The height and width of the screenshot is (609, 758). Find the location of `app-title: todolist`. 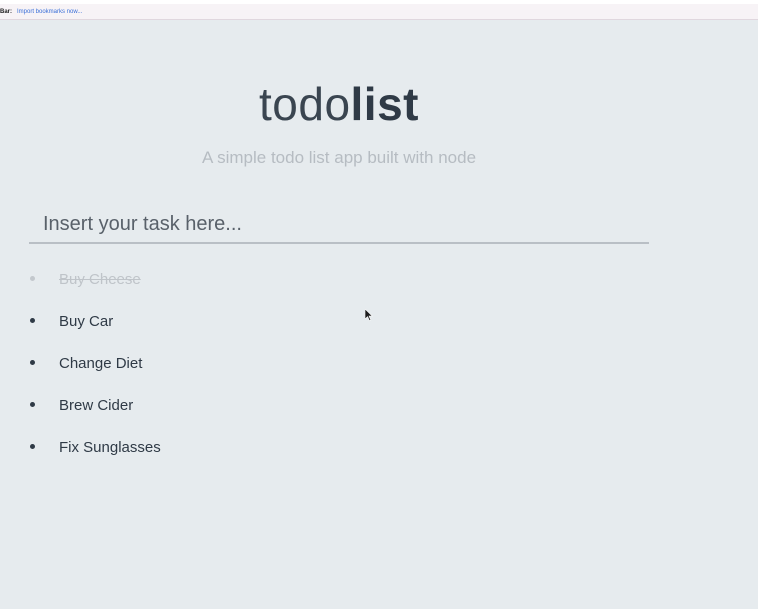

app-title: todolist is located at coordinates (339, 104).